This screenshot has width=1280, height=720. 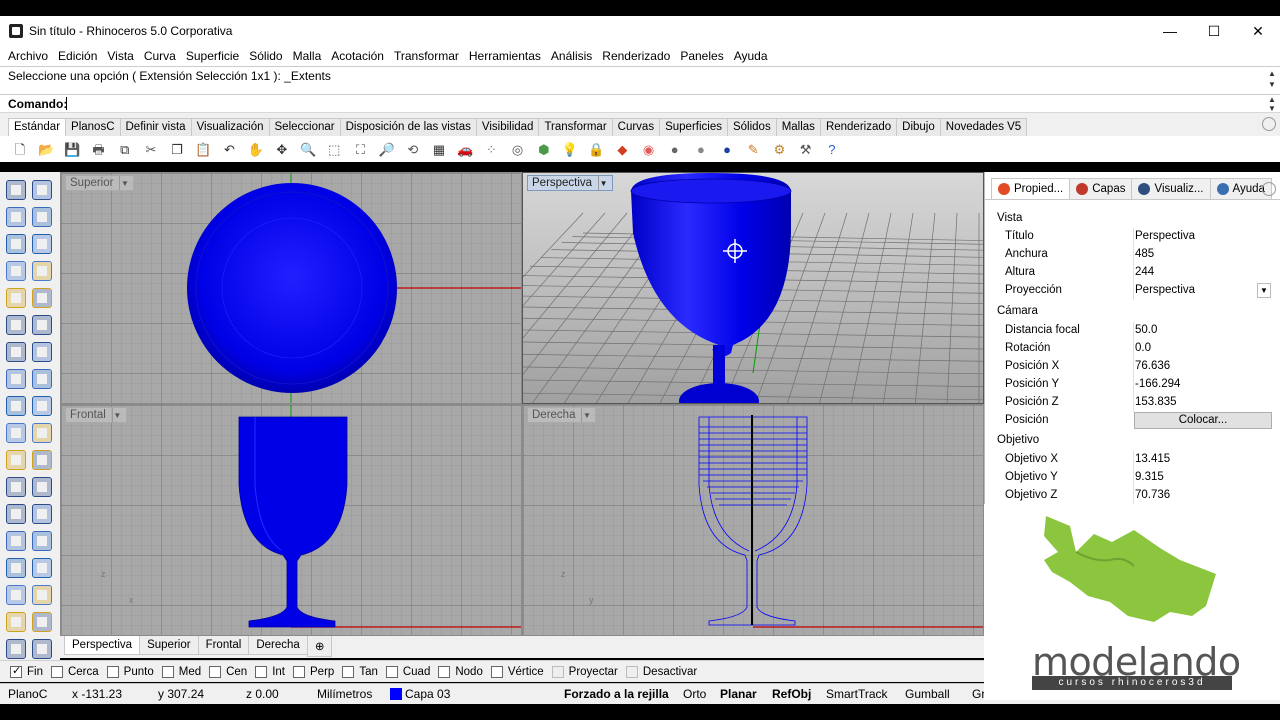 What do you see at coordinates (649, 149) in the screenshot?
I see `color-wheel-icon: ◉` at bounding box center [649, 149].